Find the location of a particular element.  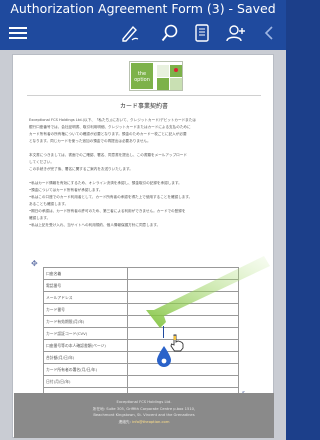

table-row: 合計額(月/日/年) is located at coordinates (141, 357).